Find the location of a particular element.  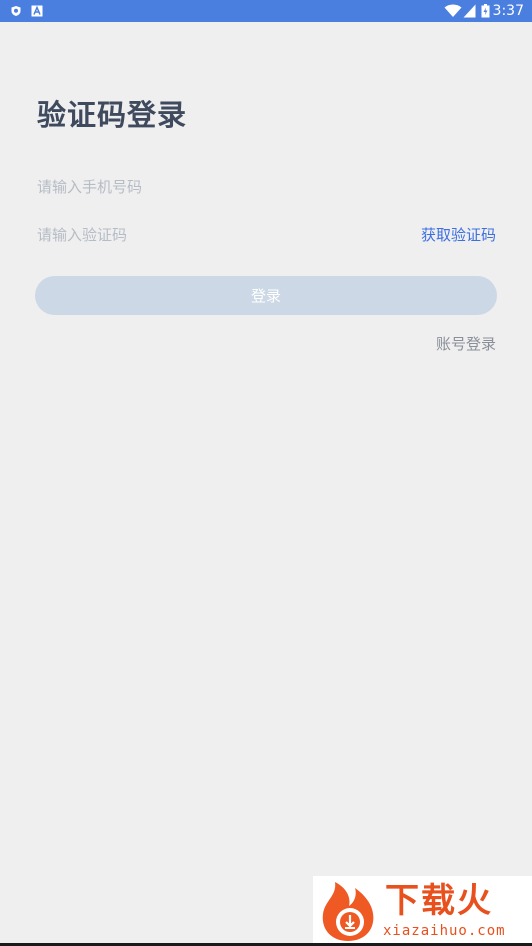

phone-input is located at coordinates (266, 187).